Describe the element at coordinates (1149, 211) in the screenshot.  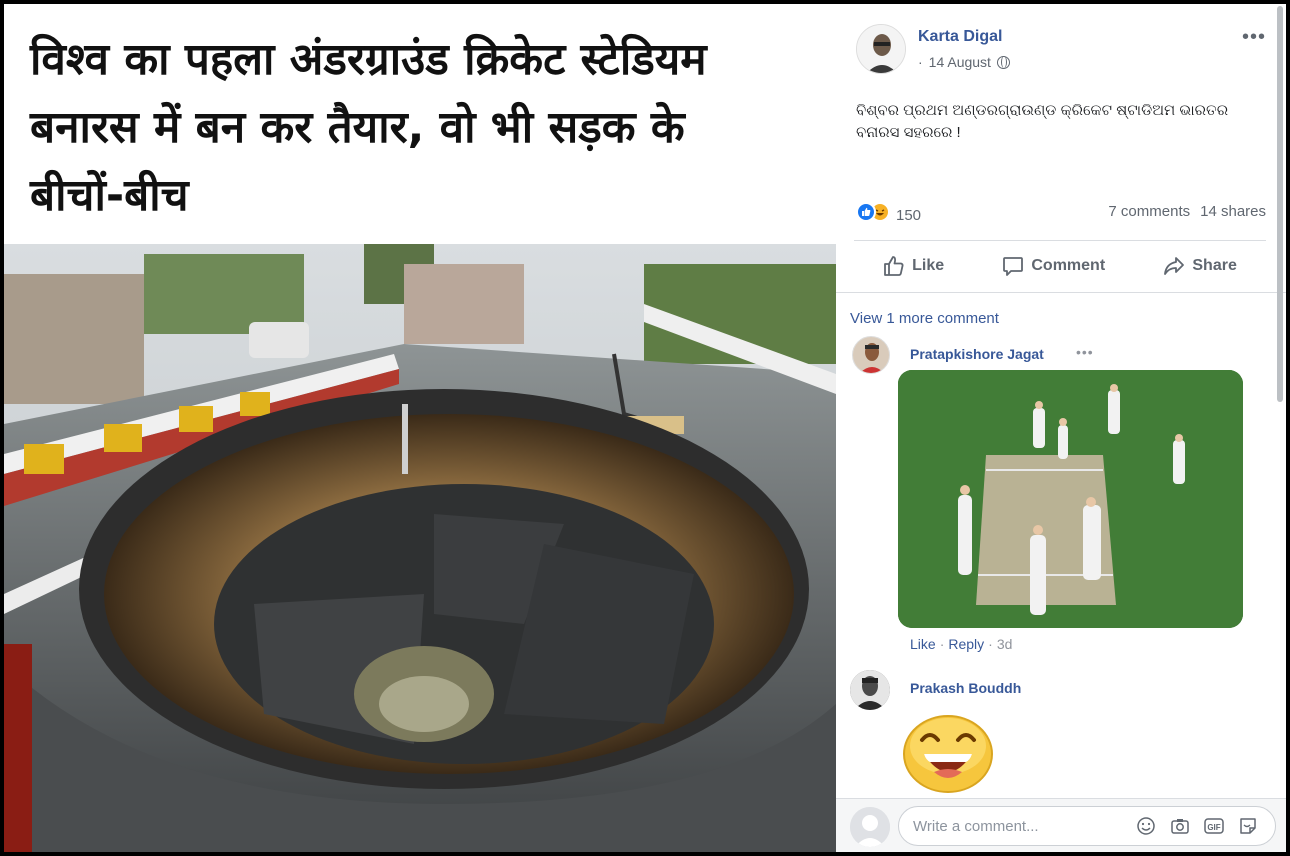
I see `comments-count-link: 7 comments` at that location.